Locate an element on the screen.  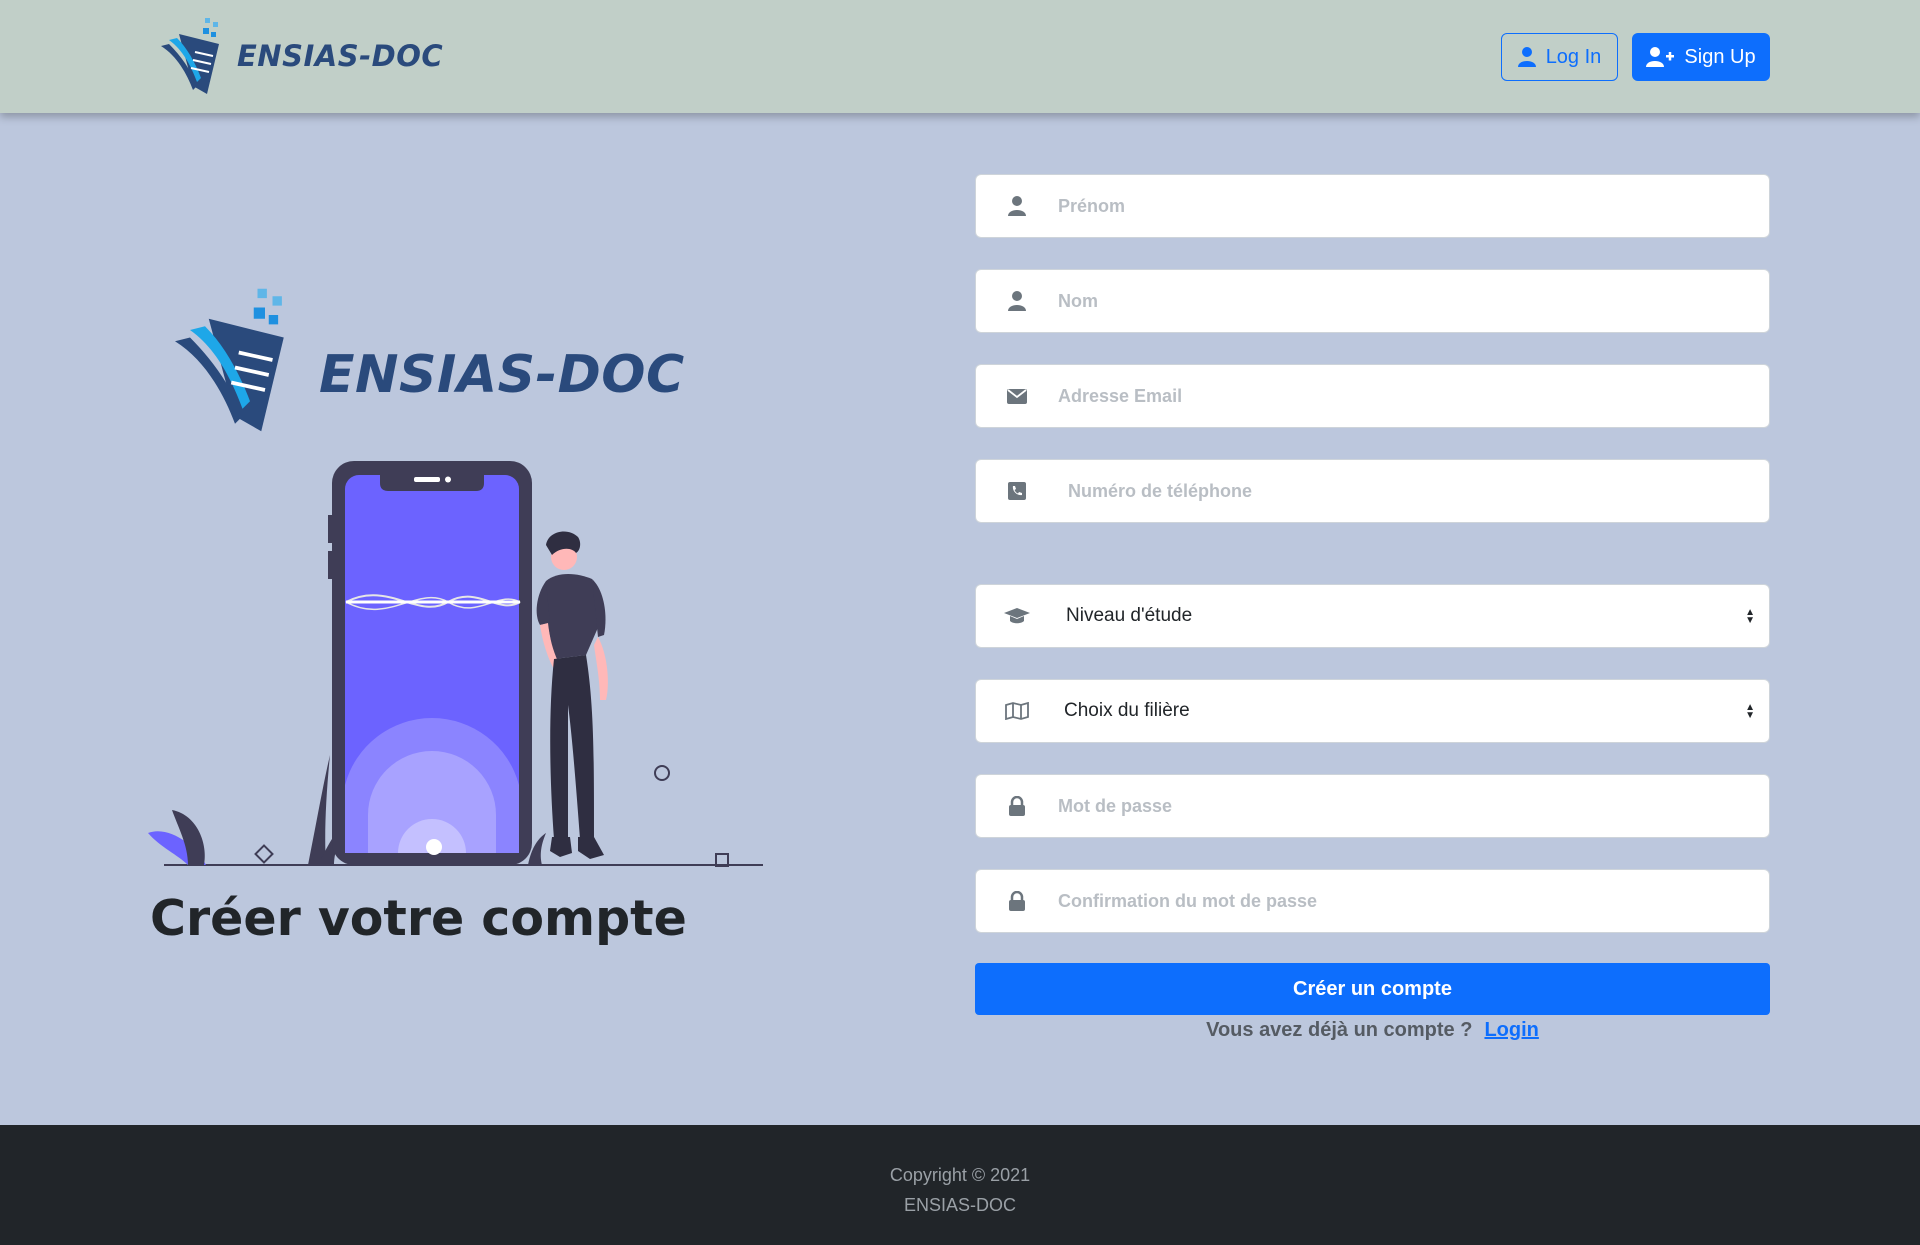
brand-logo: ENSIAS-DOC is located at coordinates (300, 56).